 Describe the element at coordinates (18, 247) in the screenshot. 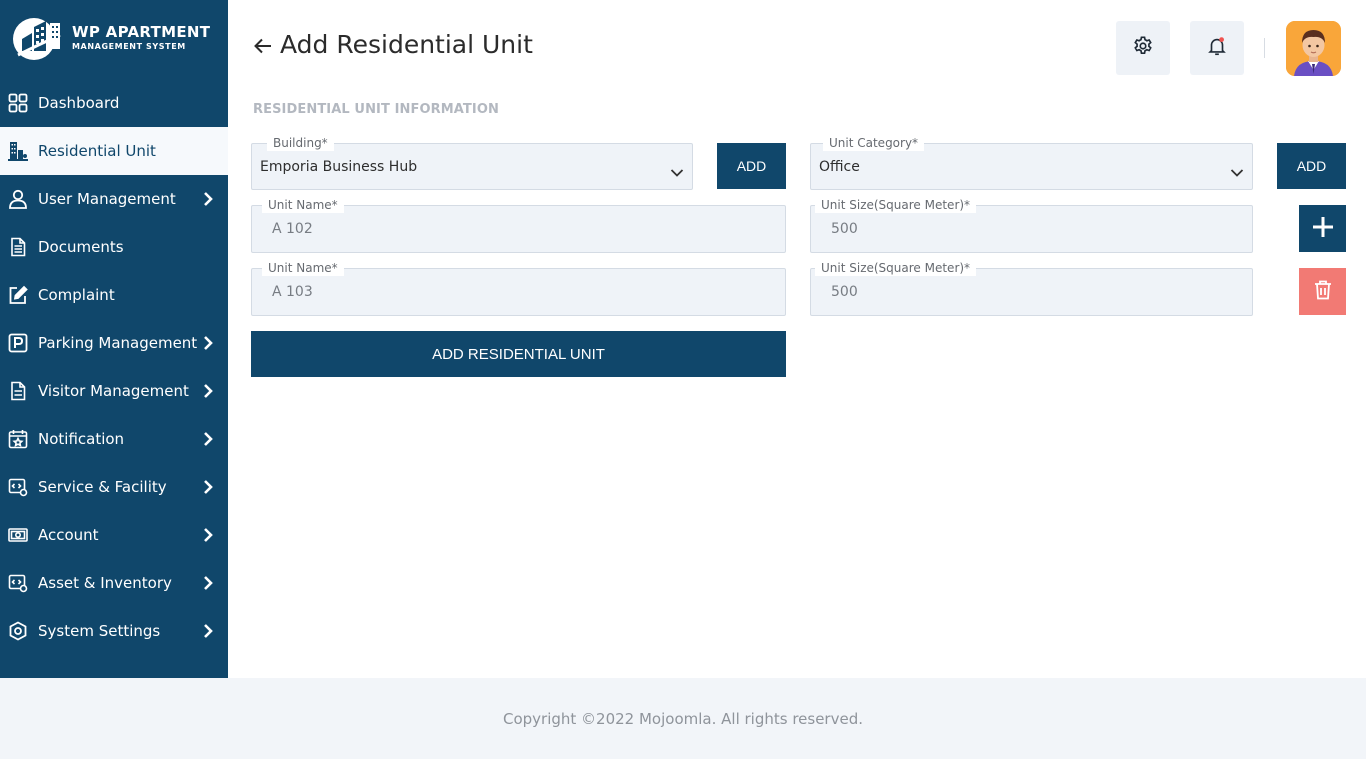

I see `document-icon` at that location.